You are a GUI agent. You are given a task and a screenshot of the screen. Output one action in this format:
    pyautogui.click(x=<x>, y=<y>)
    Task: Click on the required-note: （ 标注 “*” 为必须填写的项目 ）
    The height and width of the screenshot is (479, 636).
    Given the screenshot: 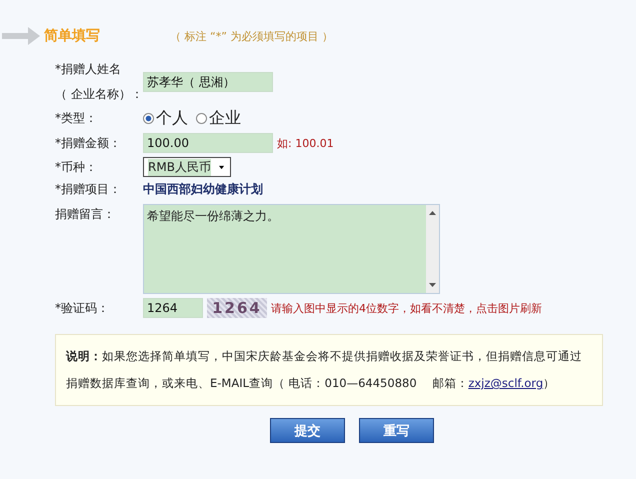 What is the action you would take?
    pyautogui.click(x=251, y=36)
    